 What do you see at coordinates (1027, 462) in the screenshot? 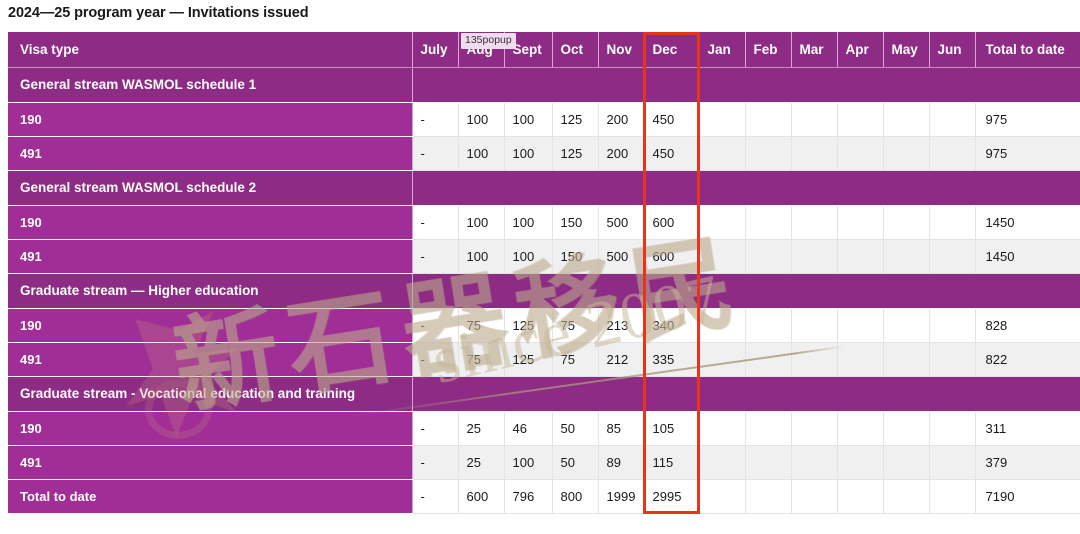
I see `cell-total-to-date: 379` at bounding box center [1027, 462].